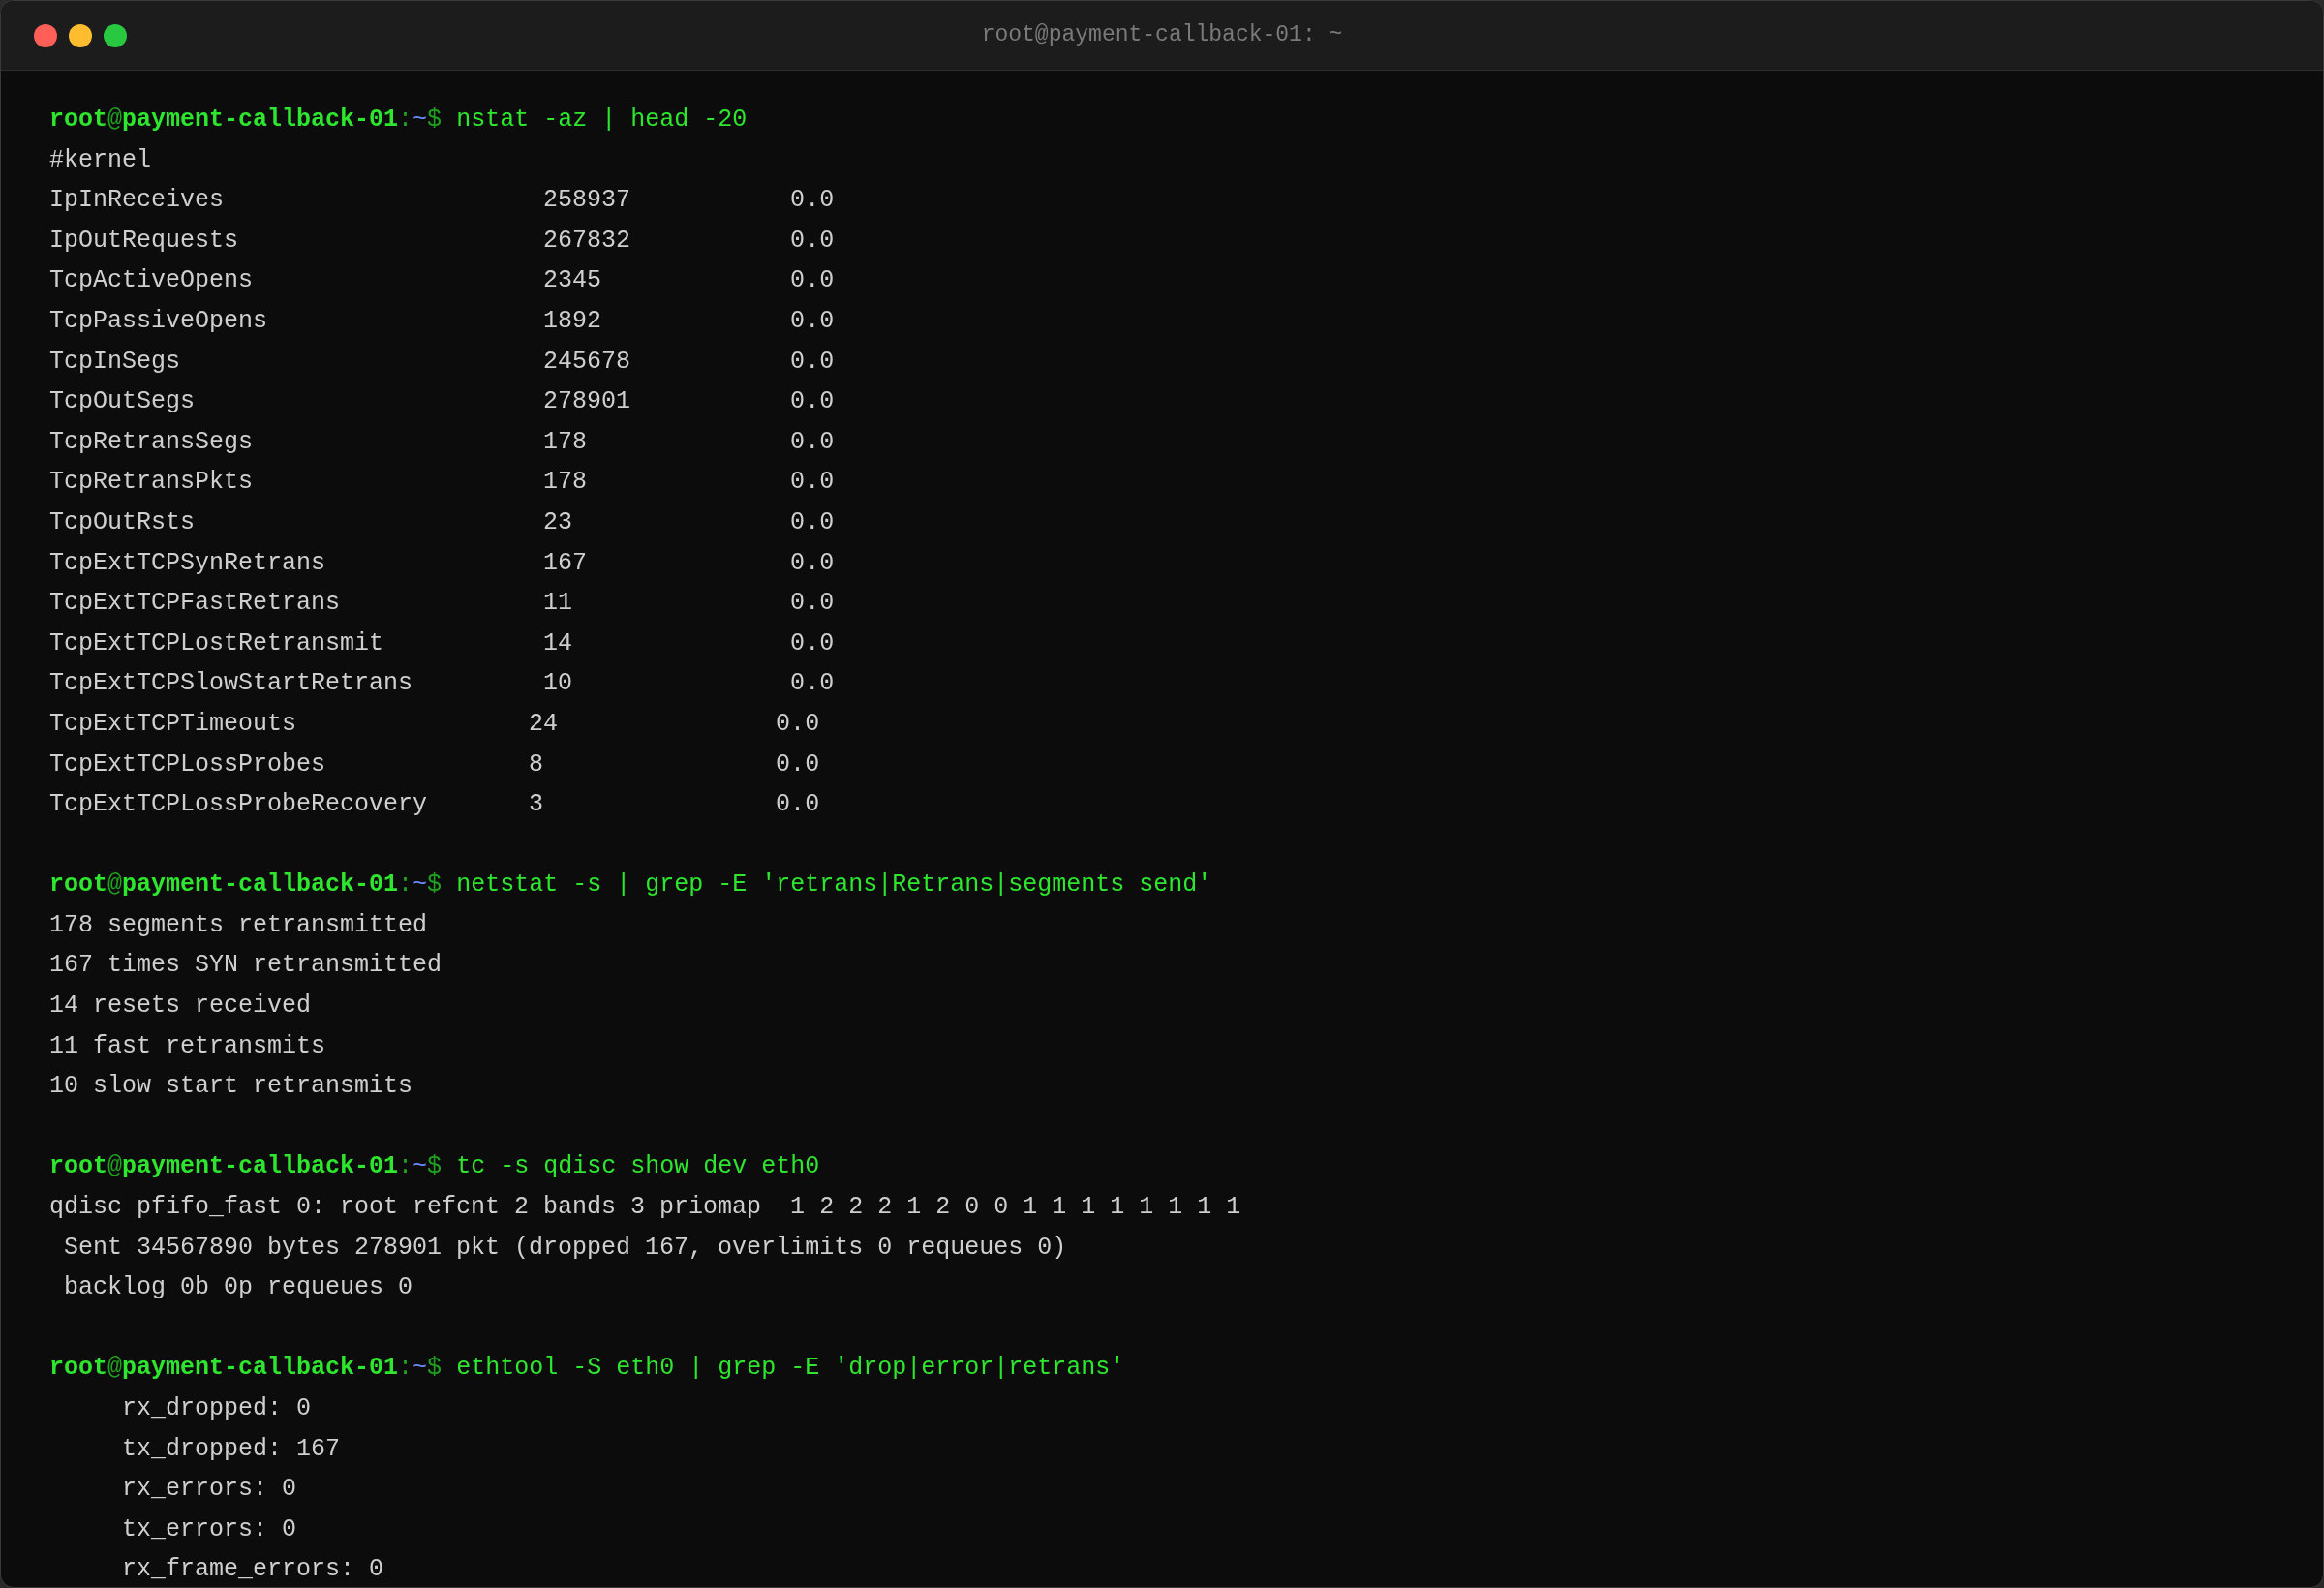  What do you see at coordinates (645, 1208) in the screenshot?
I see `output-line: qdisc pfifo_fast 0: root refcnt 2 bands 3 priomap 1 2 2 2 1 2 0 0 1 1 1 1 1 1 1 1` at bounding box center [645, 1208].